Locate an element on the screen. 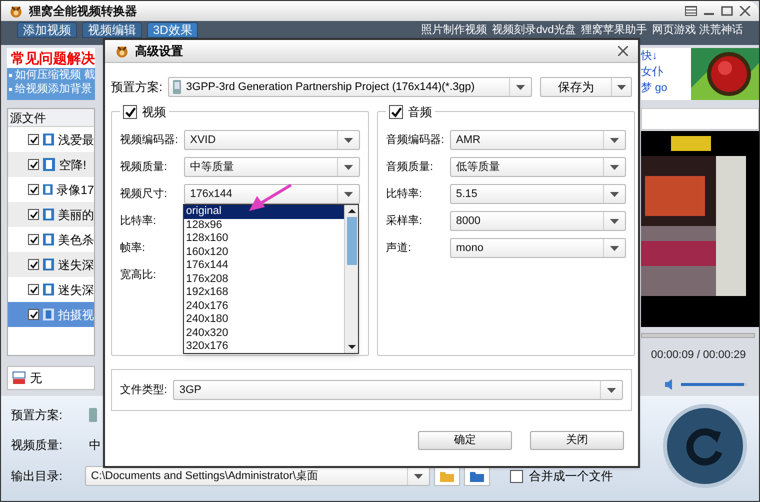 This screenshot has width=760, height=502. file-row: 空降! is located at coordinates (51, 164).